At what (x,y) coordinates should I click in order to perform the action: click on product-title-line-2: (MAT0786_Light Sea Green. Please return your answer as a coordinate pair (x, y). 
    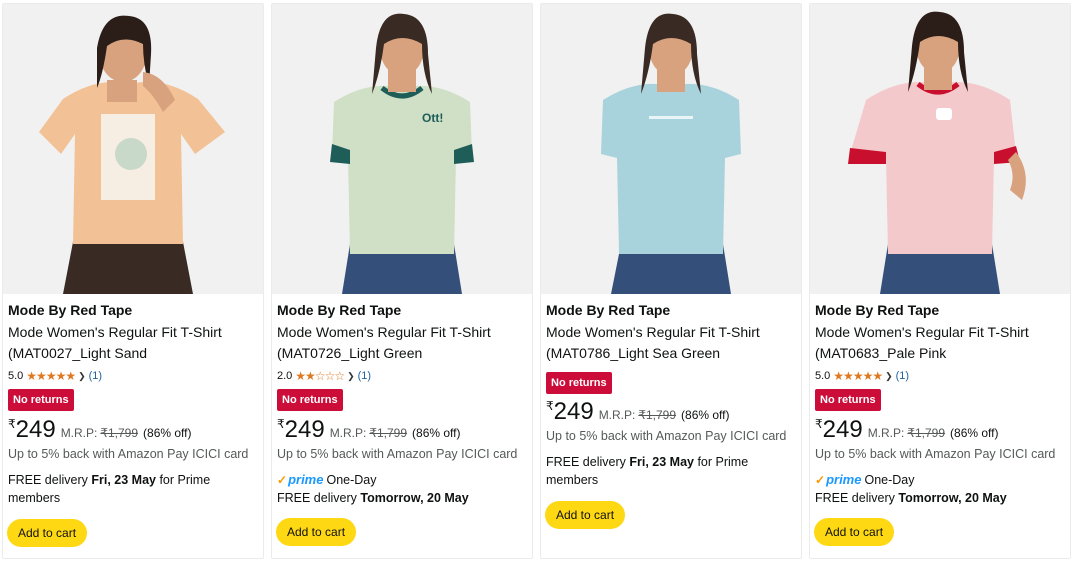
    Looking at the image, I should click on (633, 353).